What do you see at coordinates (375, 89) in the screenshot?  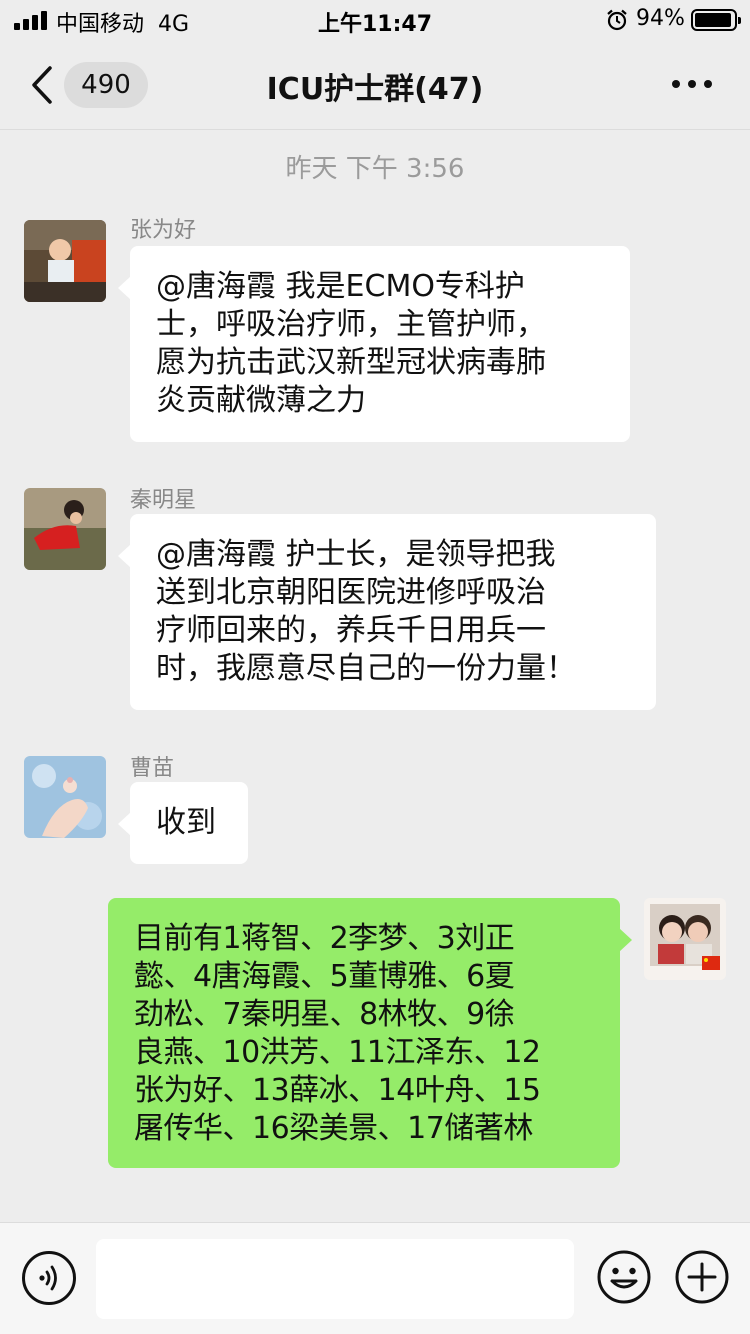 I see `chat-title: ICU护士群(47)` at bounding box center [375, 89].